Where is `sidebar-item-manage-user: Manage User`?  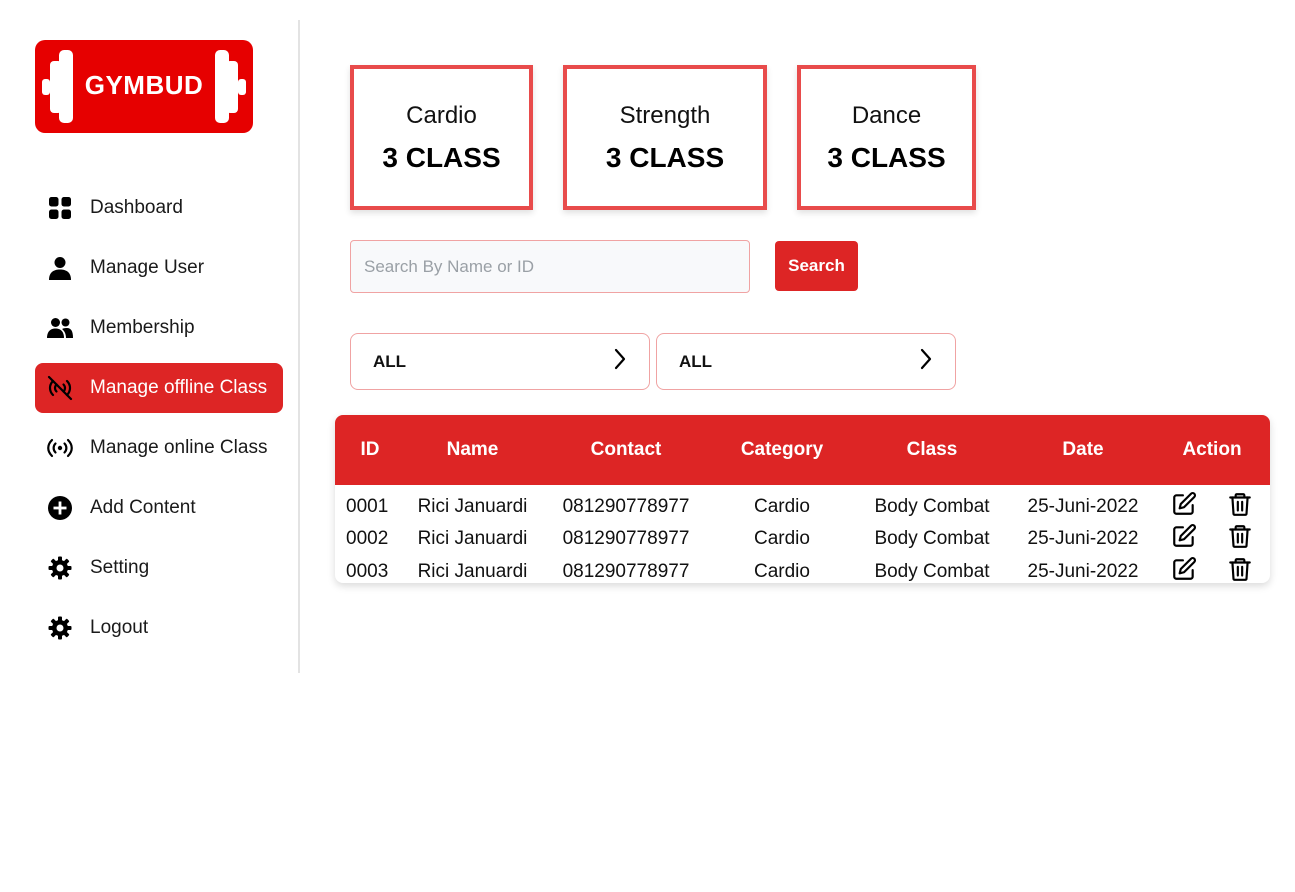 sidebar-item-manage-user: Manage User is located at coordinates (159, 268).